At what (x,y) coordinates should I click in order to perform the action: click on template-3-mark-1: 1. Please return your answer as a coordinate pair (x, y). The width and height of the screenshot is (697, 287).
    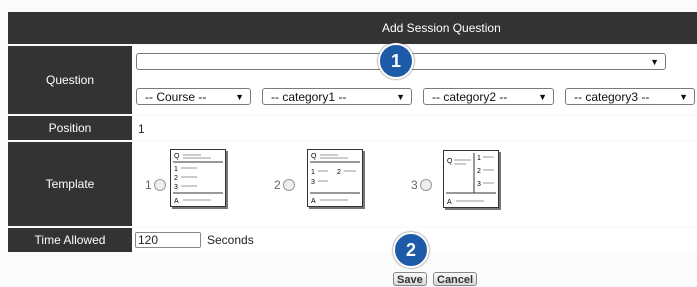
    Looking at the image, I should click on (479, 158).